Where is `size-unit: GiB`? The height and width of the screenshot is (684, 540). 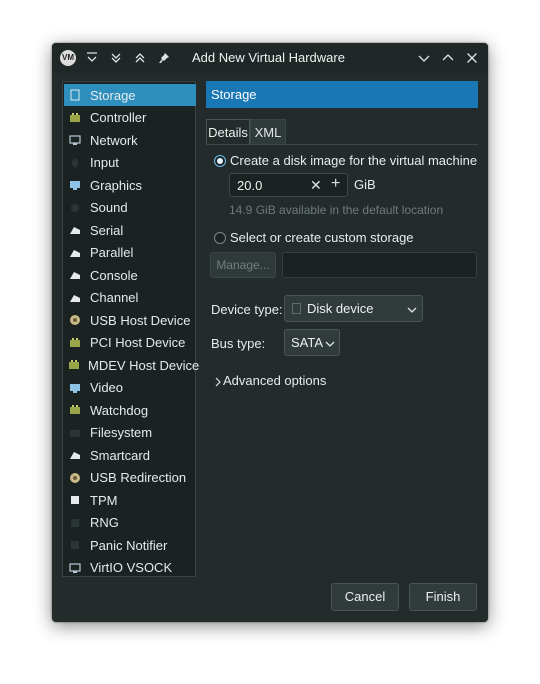 size-unit: GiB is located at coordinates (365, 184).